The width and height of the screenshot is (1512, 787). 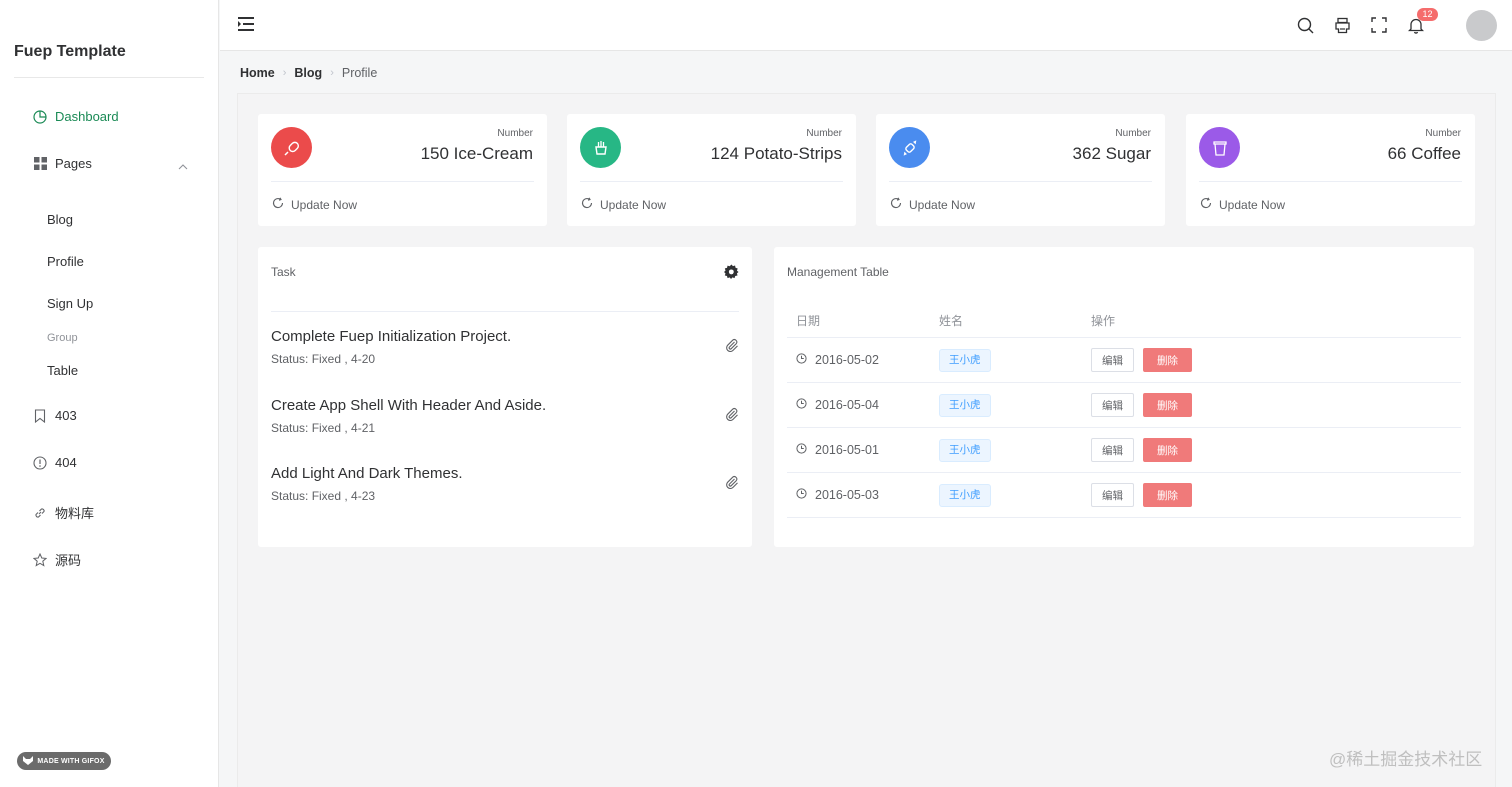 What do you see at coordinates (838, 272) in the screenshot?
I see `table-panel-title: Management Table` at bounding box center [838, 272].